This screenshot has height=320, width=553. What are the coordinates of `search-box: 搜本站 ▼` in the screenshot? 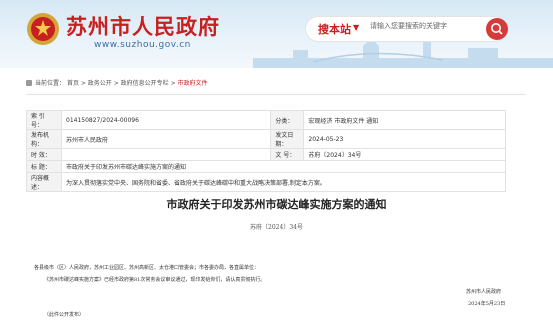 It's located at (407, 29).